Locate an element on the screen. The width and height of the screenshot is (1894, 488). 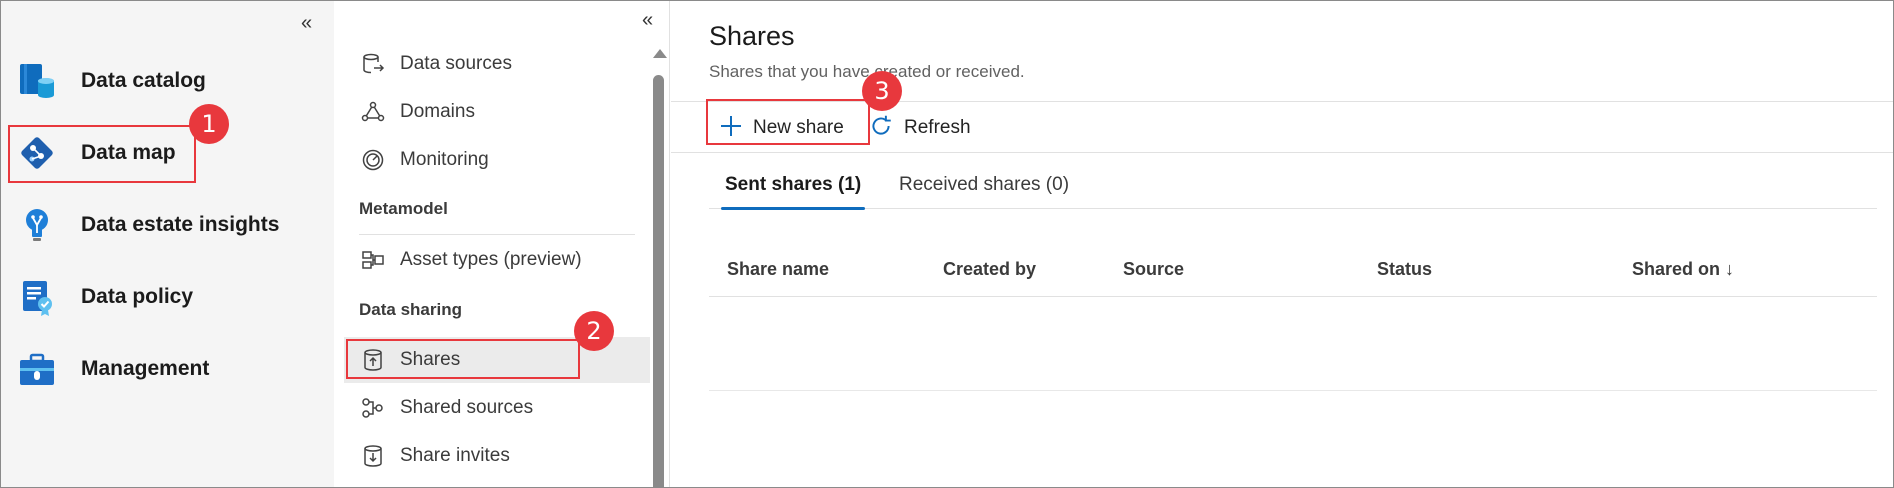
refresh-label: Refresh is located at coordinates (937, 127).